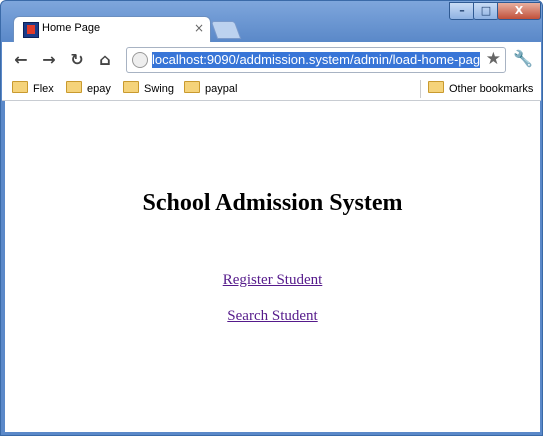 The width and height of the screenshot is (543, 436). What do you see at coordinates (271, 89) in the screenshot?
I see `bookmarks-bar: Flex epay Swing paypal Other bookmarks` at bounding box center [271, 89].